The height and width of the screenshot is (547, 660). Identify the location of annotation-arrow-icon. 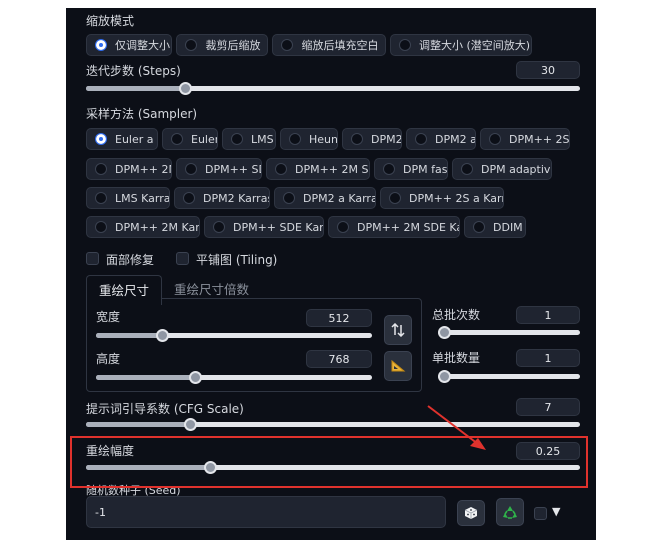
(456, 427).